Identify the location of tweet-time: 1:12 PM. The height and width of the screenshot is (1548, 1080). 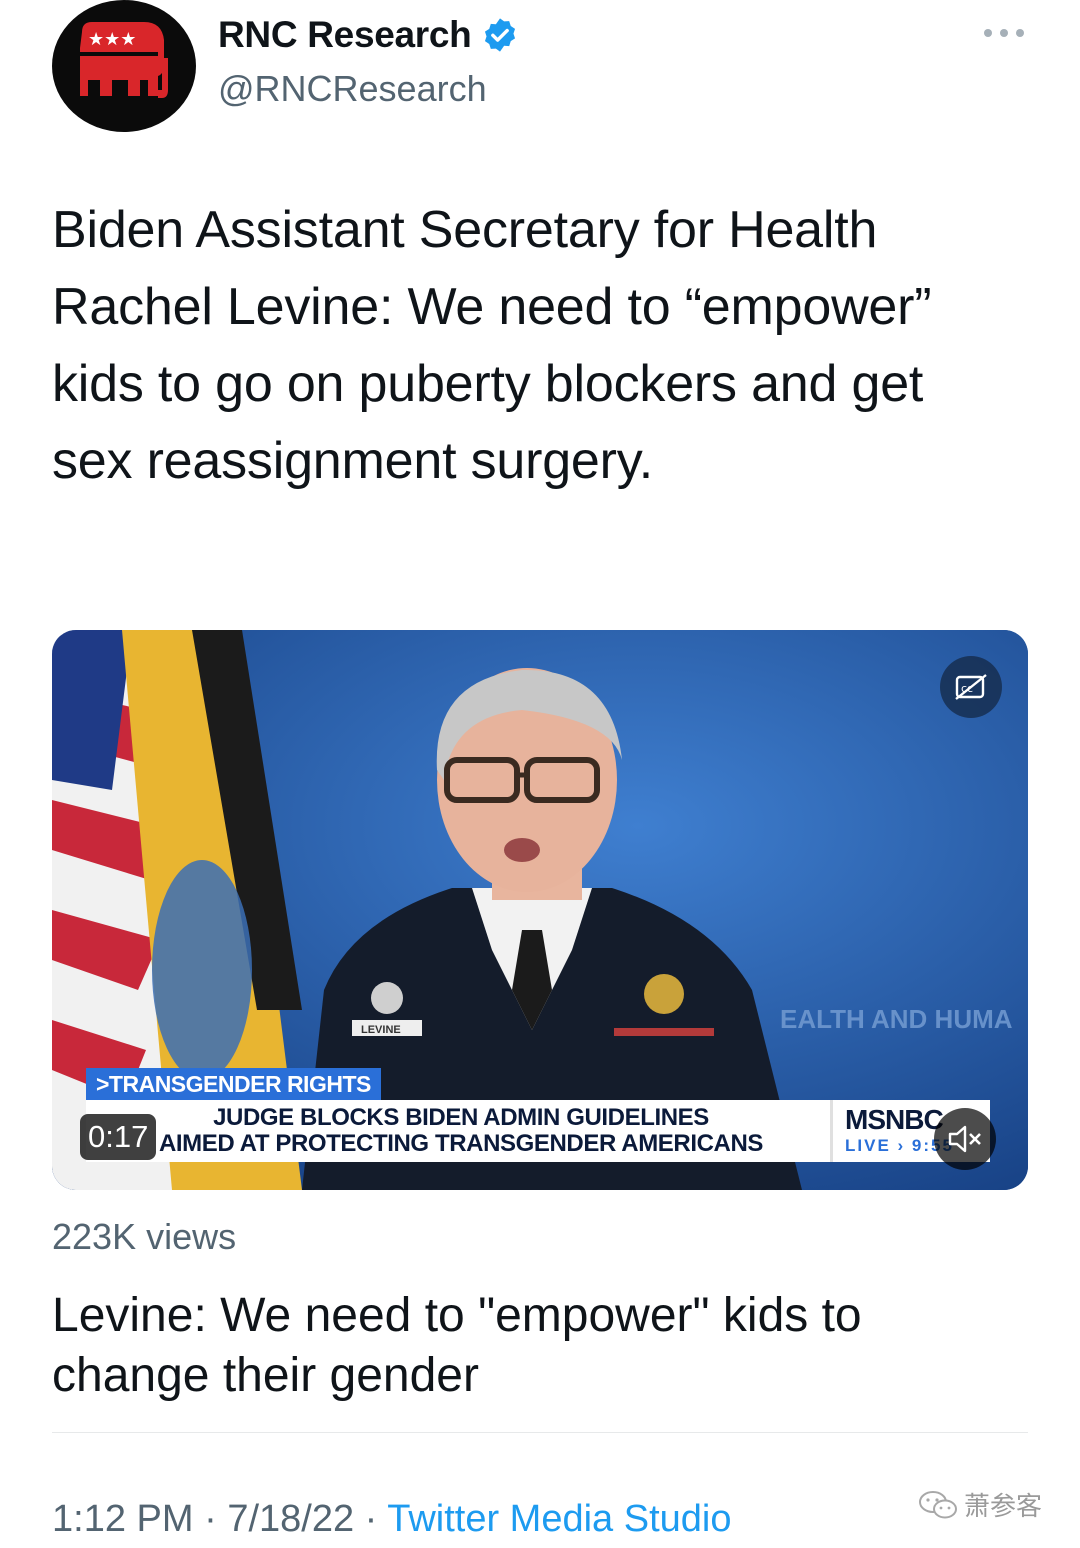
(123, 1519).